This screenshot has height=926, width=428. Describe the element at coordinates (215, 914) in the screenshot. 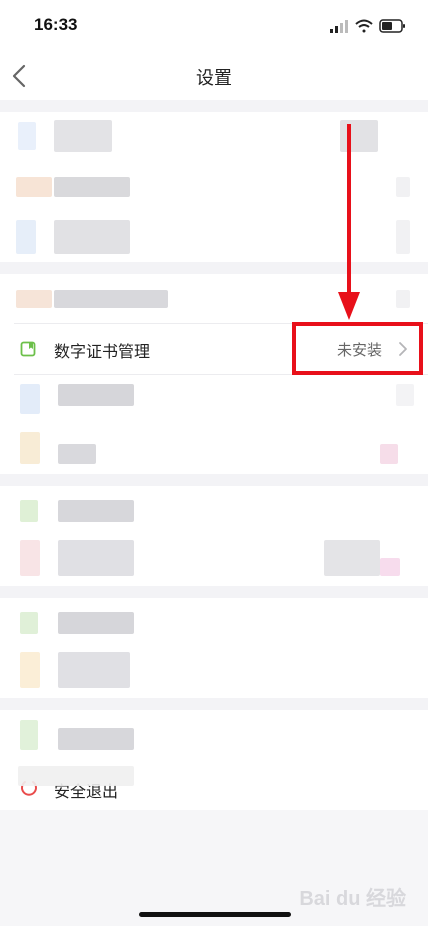

I see `home-indicator` at that location.